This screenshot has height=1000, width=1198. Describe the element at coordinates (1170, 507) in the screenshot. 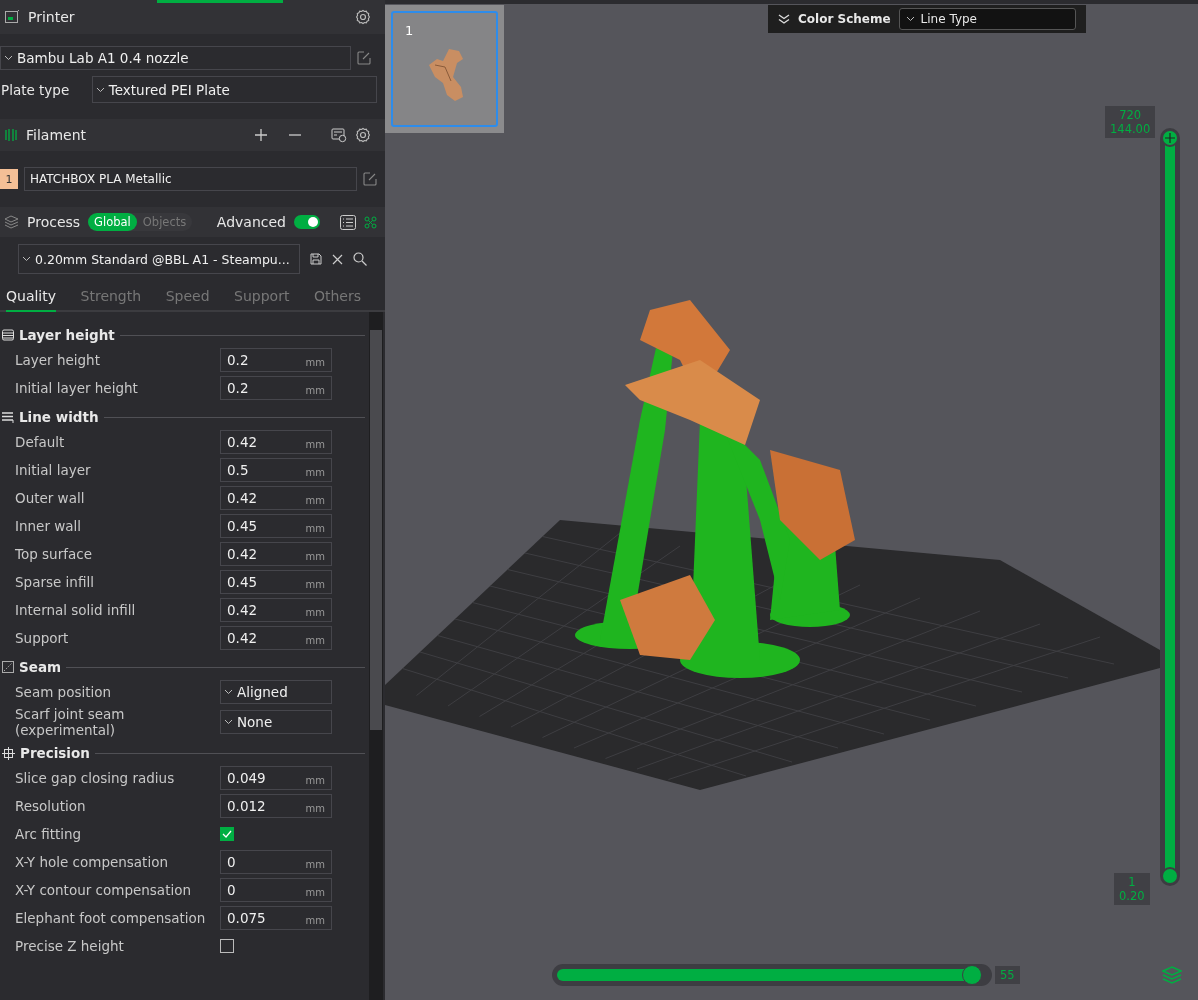

I see `layer-range-slider` at that location.